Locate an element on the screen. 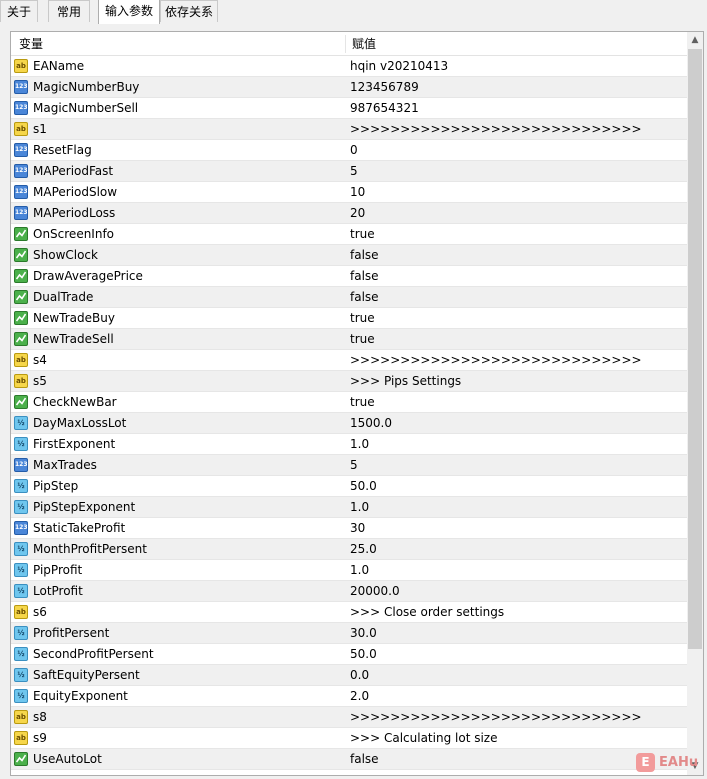  parameter-row: 123 MAPeriodSlow 10 is located at coordinates (349, 192).